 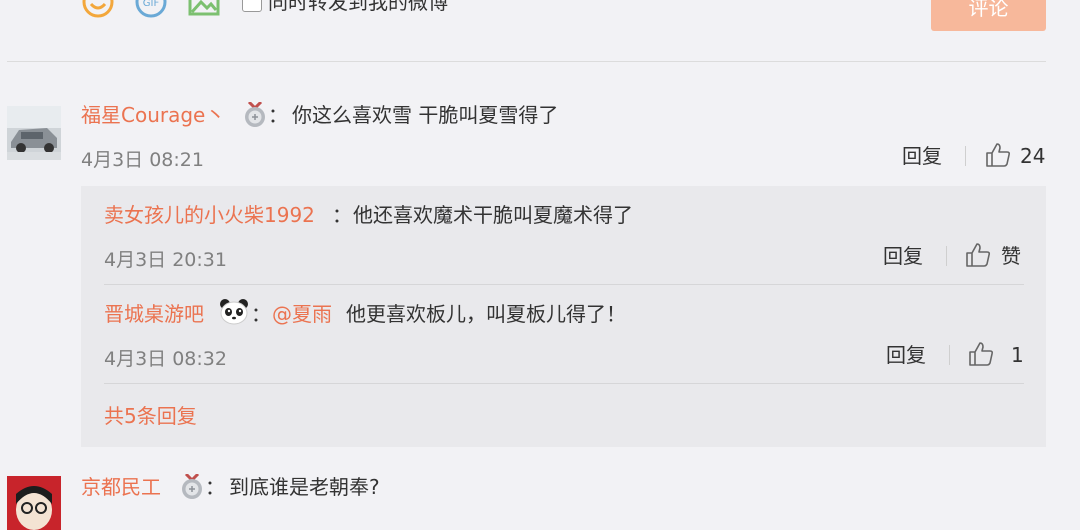 What do you see at coordinates (302, 314) in the screenshot?
I see `mention-link: @夏雨` at bounding box center [302, 314].